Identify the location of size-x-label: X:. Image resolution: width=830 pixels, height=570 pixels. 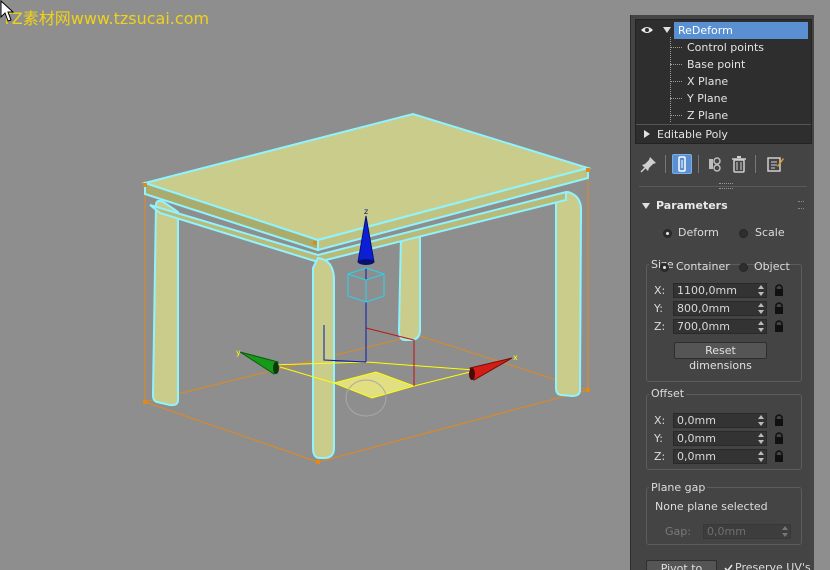
(660, 290).